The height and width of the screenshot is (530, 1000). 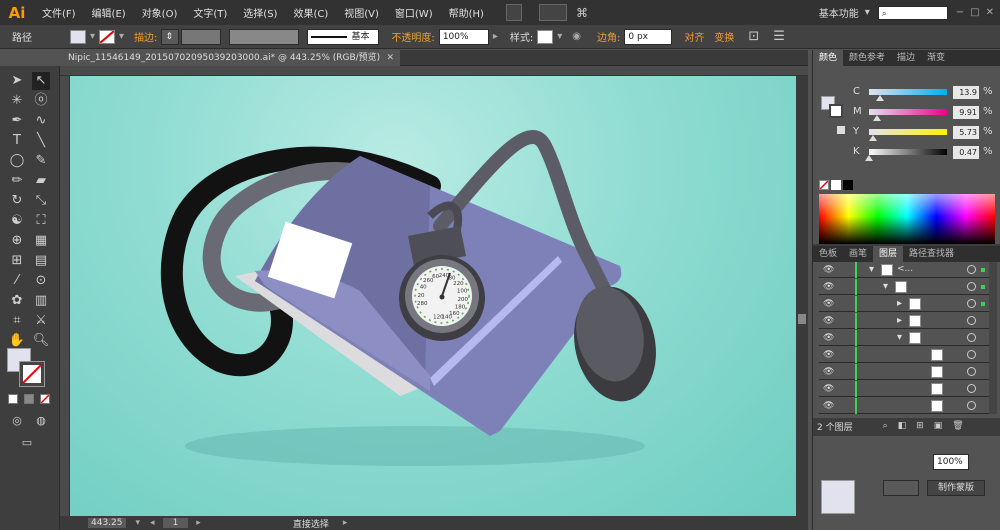 What do you see at coordinates (848, 185) in the screenshot?
I see `black-color-icon` at bounding box center [848, 185].